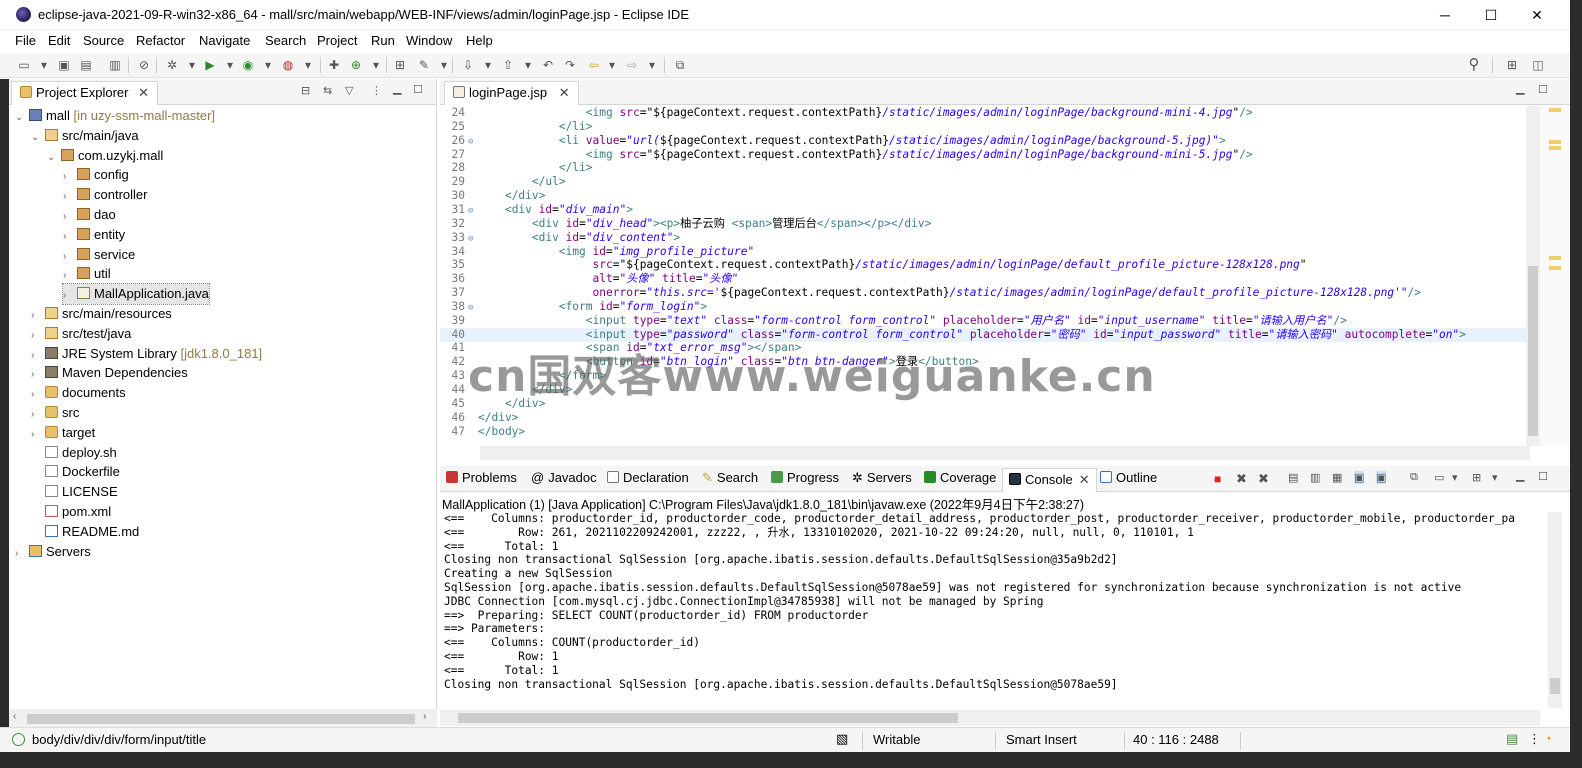 Image resolution: width=1582 pixels, height=768 pixels. I want to click on close-tab-icon: ✕, so click(143, 92).